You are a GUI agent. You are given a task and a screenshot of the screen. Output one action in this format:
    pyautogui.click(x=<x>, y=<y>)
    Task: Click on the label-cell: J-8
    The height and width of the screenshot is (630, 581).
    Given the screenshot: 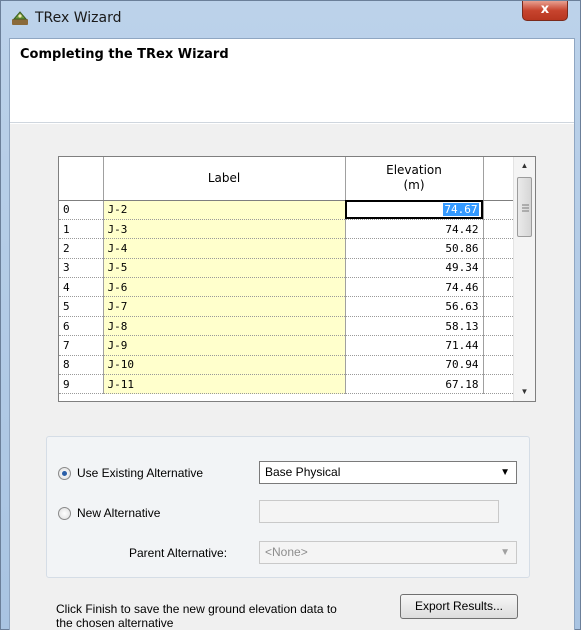 What is the action you would take?
    pyautogui.click(x=224, y=326)
    